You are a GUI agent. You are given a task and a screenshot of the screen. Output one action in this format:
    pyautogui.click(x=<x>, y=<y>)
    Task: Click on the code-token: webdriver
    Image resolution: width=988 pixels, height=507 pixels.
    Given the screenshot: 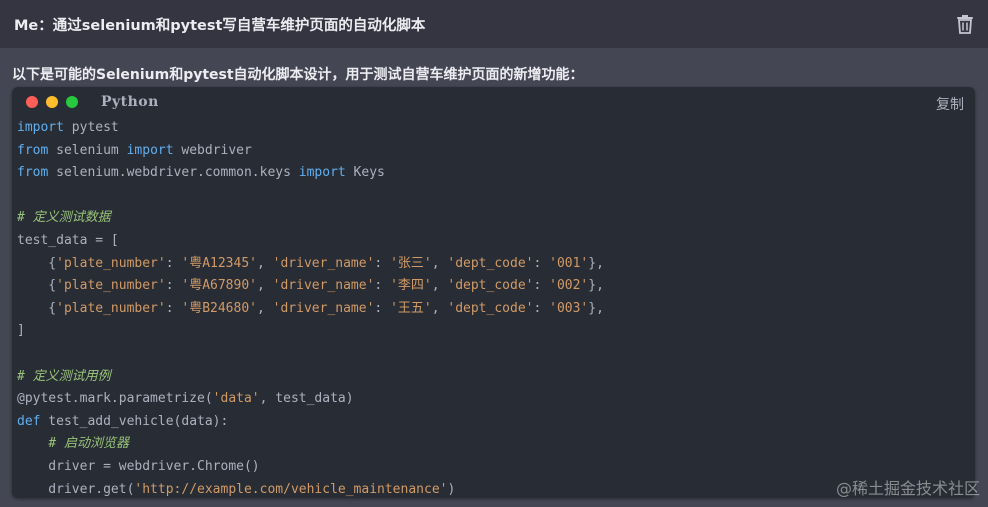 What is the action you would take?
    pyautogui.click(x=212, y=150)
    